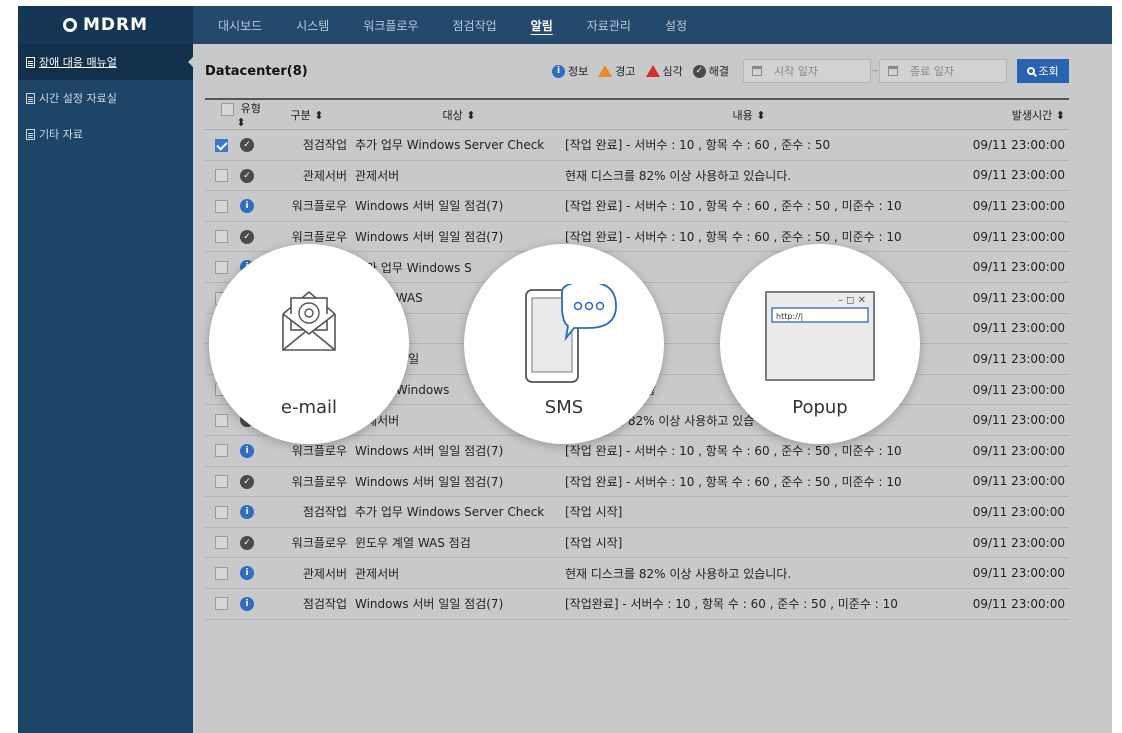  Describe the element at coordinates (256, 71) in the screenshot. I see `page-title: Datacenter(8)` at that location.